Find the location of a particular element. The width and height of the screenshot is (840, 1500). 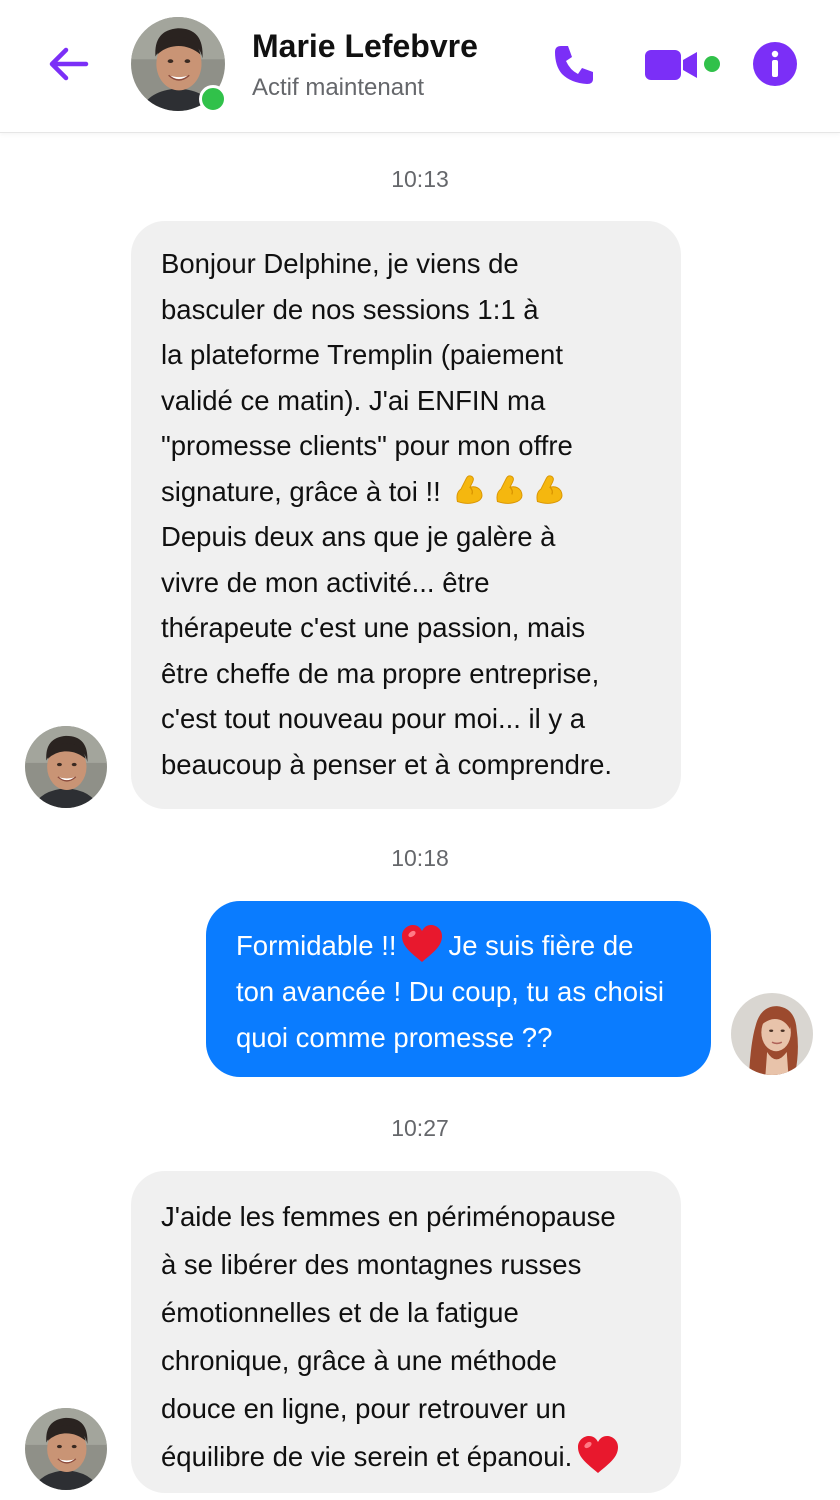

video-active-indicator is located at coordinates (712, 64).